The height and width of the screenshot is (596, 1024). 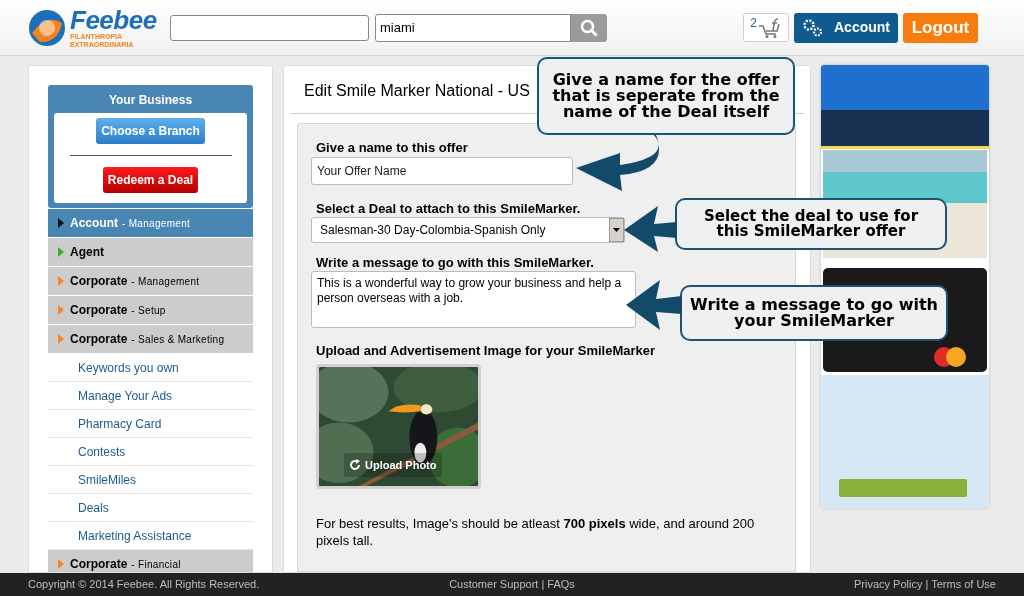 What do you see at coordinates (150, 252) in the screenshot?
I see `nav-item: Agent` at bounding box center [150, 252].